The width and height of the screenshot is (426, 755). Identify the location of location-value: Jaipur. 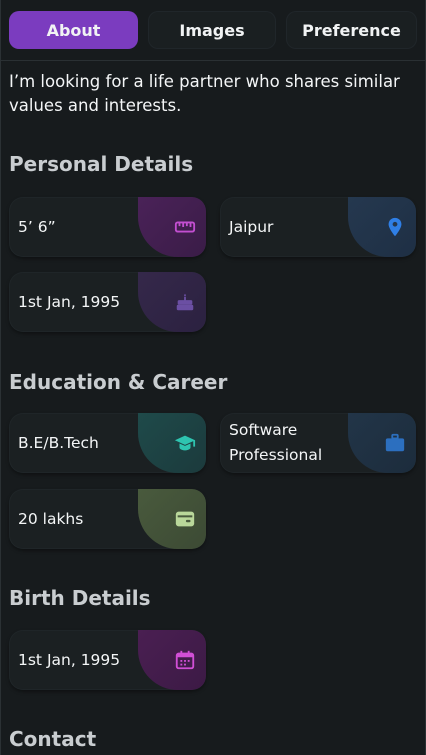
(251, 226).